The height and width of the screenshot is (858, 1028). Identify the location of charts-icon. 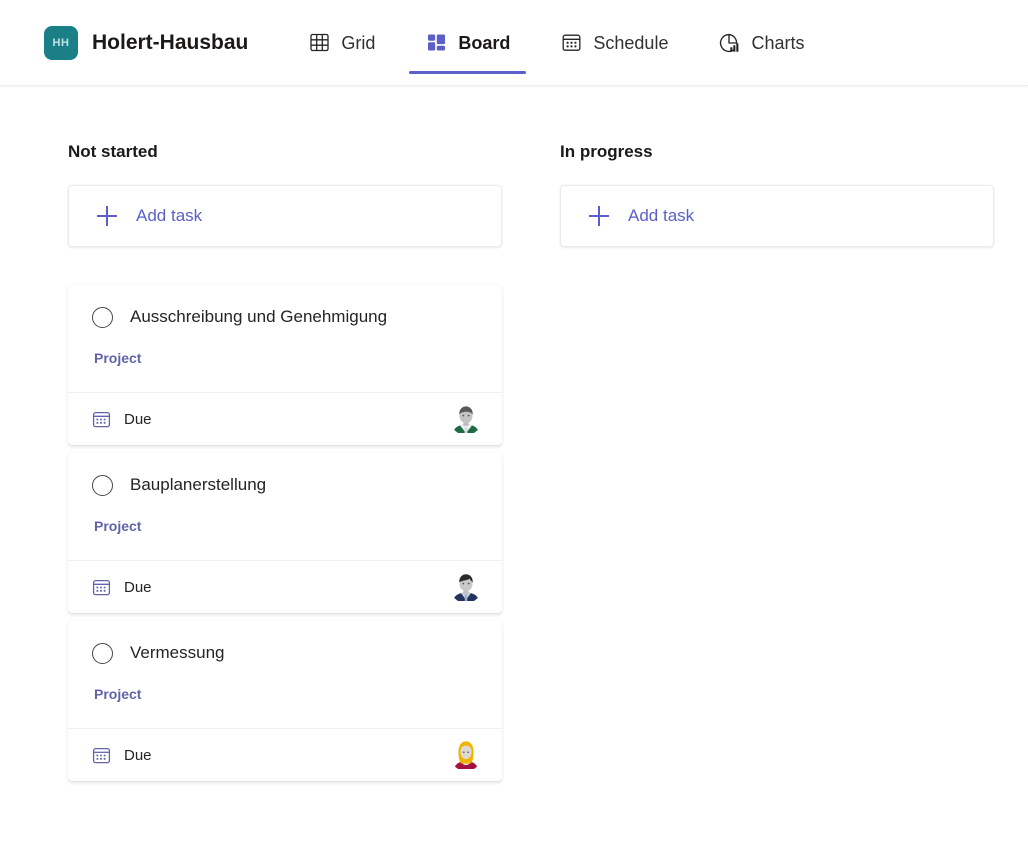
(729, 43).